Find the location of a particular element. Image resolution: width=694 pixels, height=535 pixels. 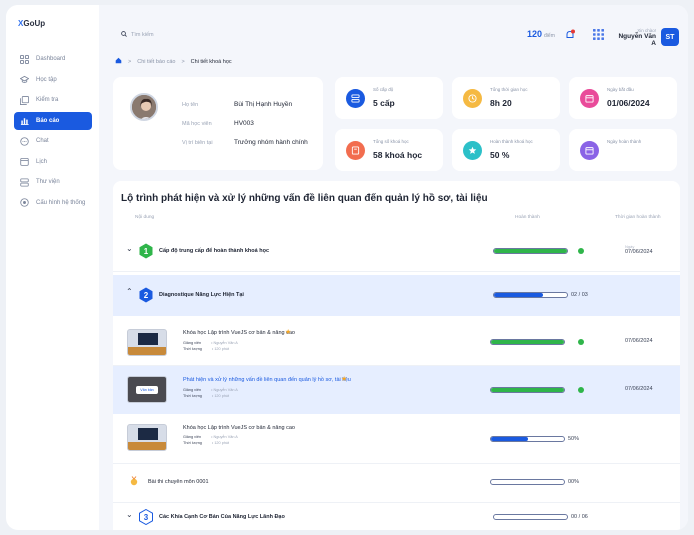

level-hexagon-1: 1 is located at coordinates (146, 251).